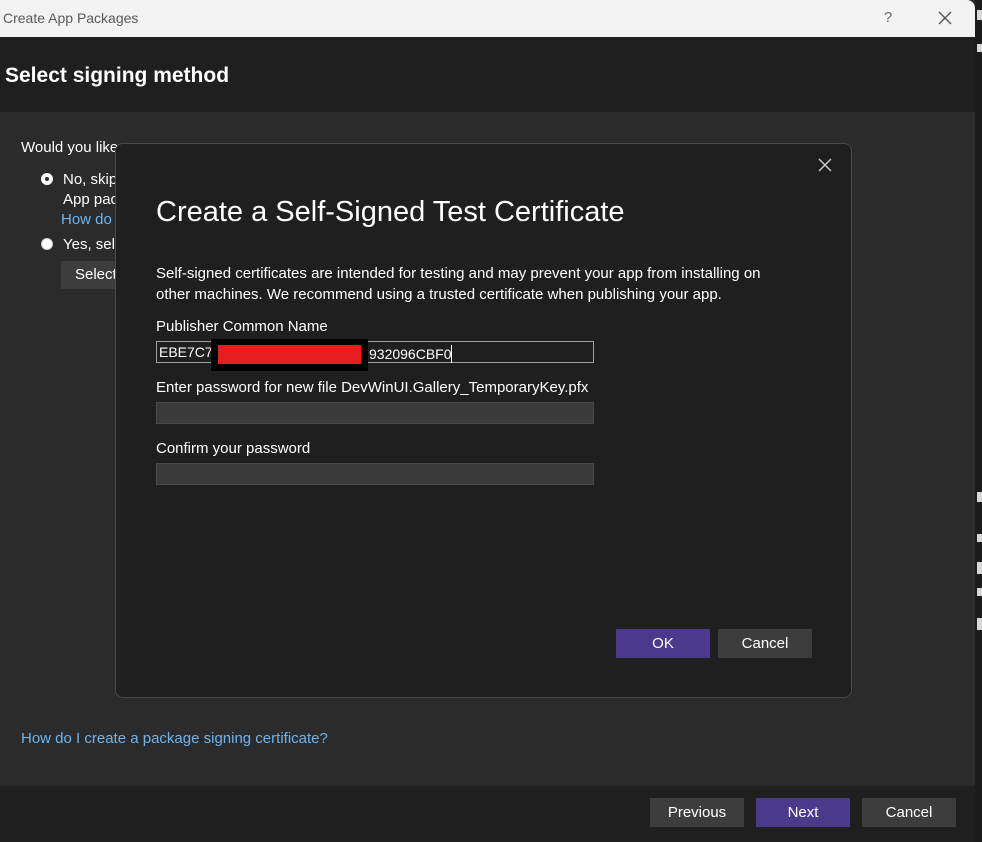 The height and width of the screenshot is (842, 982). I want to click on option-no-help-link: How do, so click(86, 219).